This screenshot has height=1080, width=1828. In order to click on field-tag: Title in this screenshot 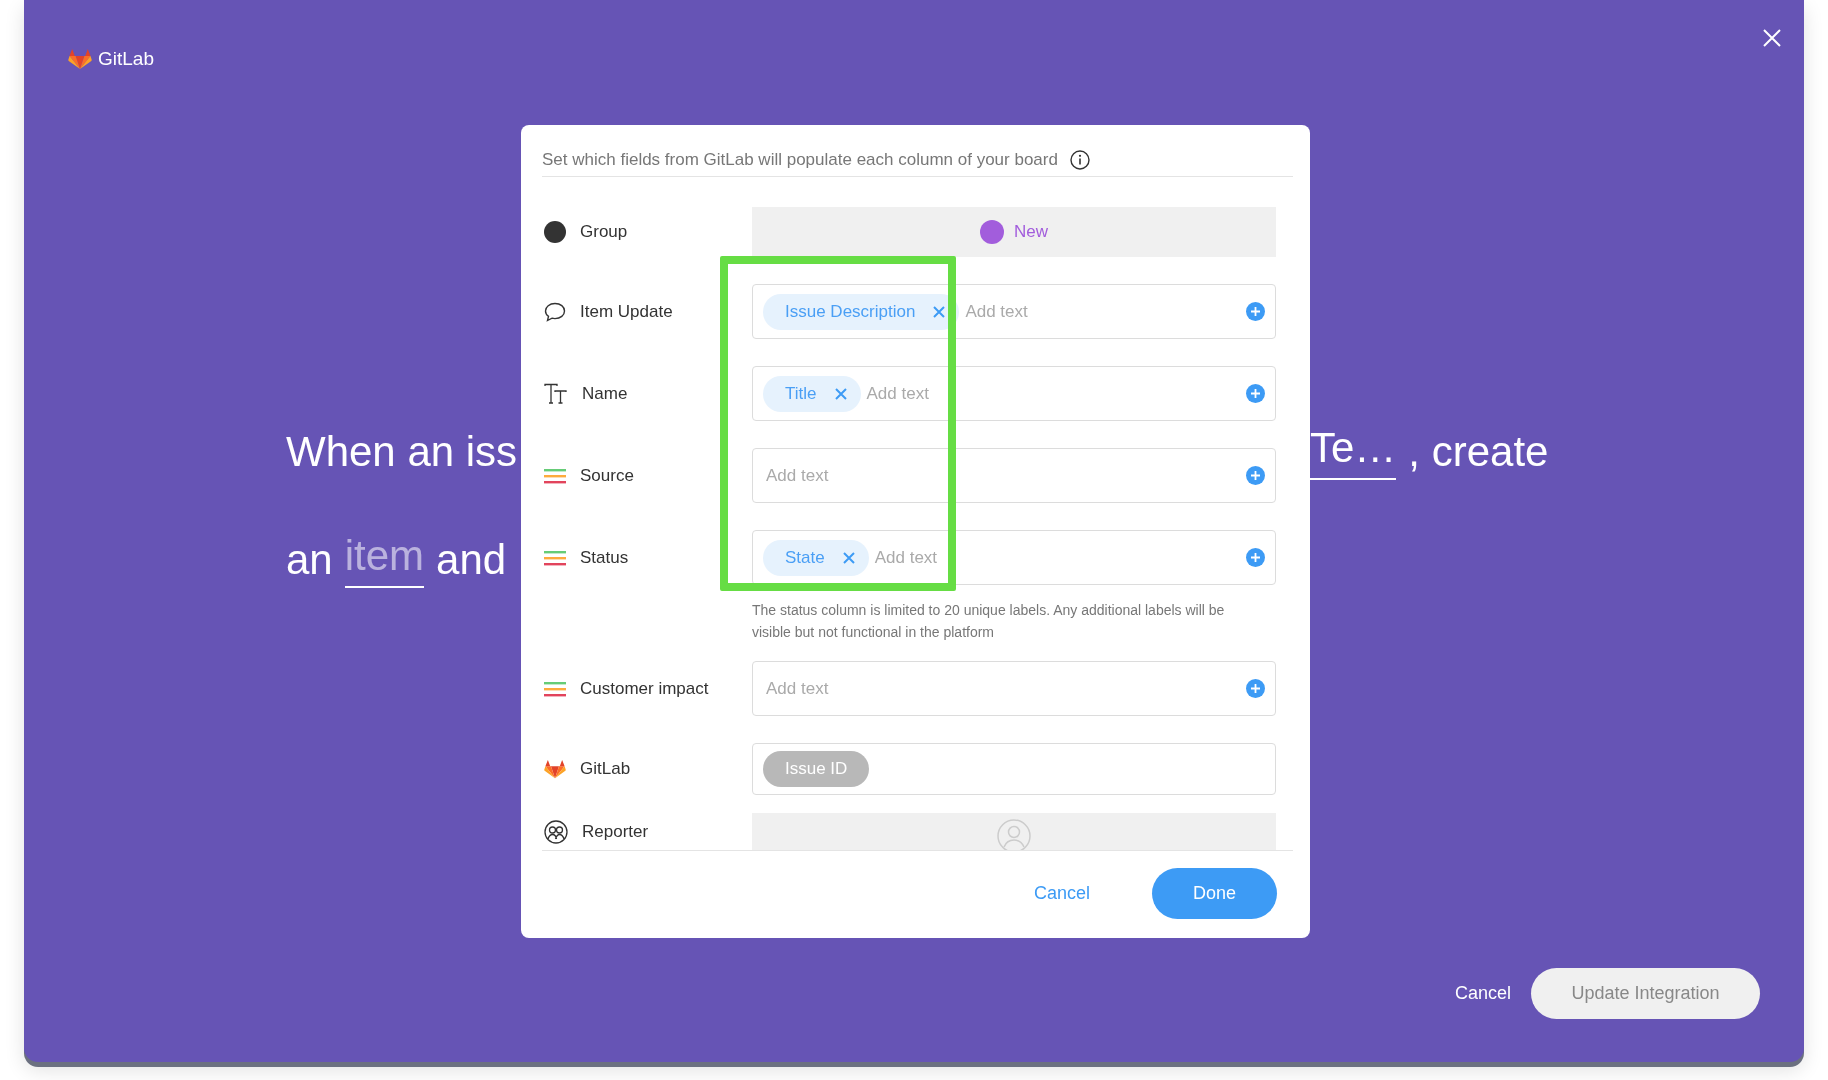, I will do `click(812, 393)`.